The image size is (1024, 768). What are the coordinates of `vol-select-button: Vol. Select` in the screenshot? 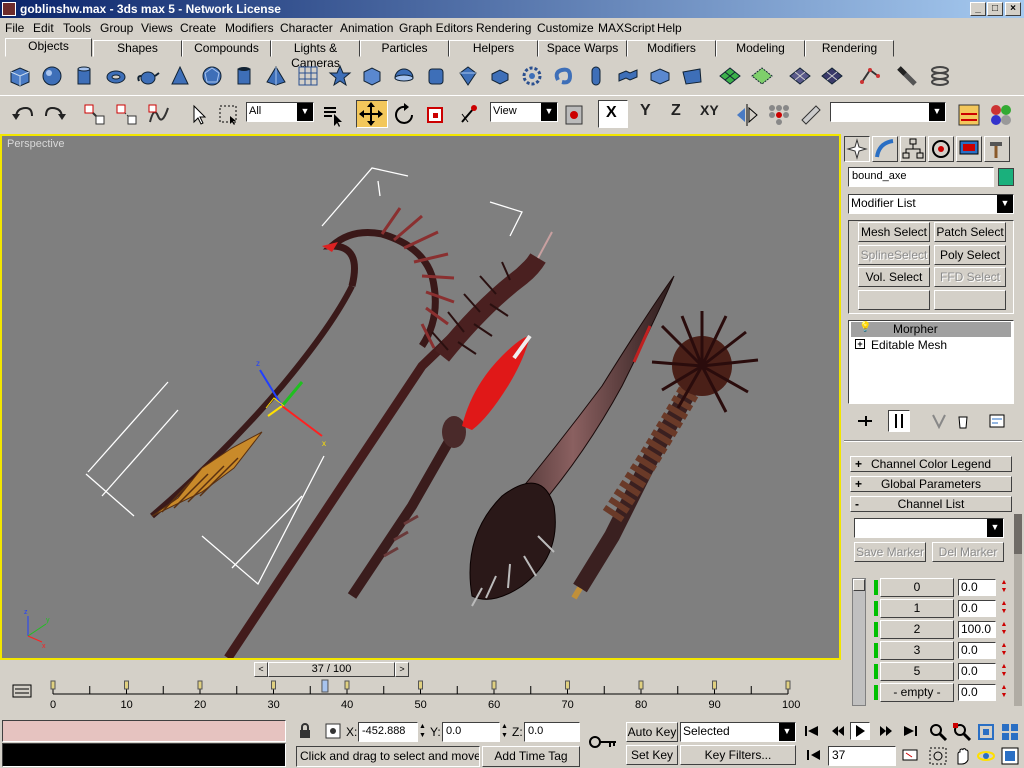 It's located at (894, 277).